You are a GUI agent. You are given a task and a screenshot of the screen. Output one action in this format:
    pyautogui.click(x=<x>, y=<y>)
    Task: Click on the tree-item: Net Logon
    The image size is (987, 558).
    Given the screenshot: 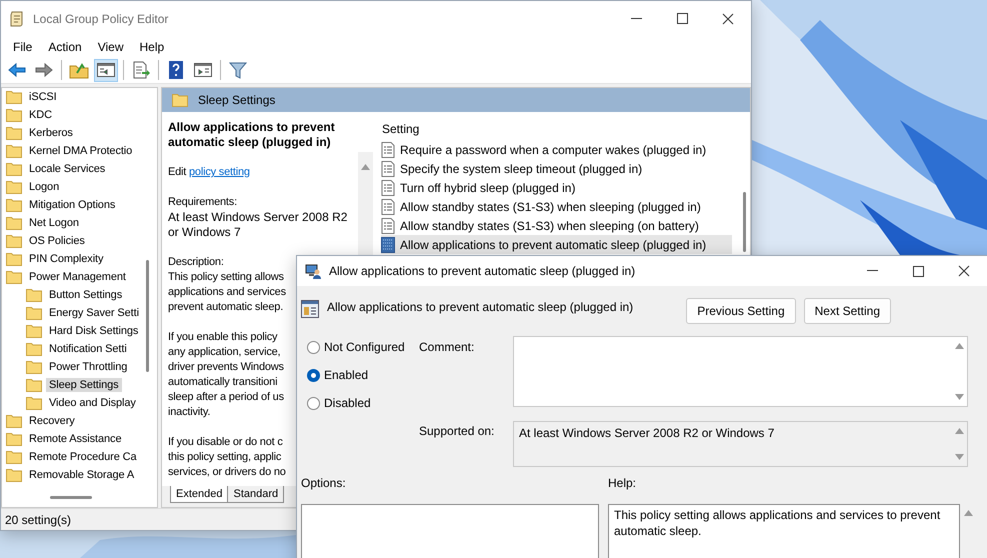 What is the action you would take?
    pyautogui.click(x=54, y=223)
    